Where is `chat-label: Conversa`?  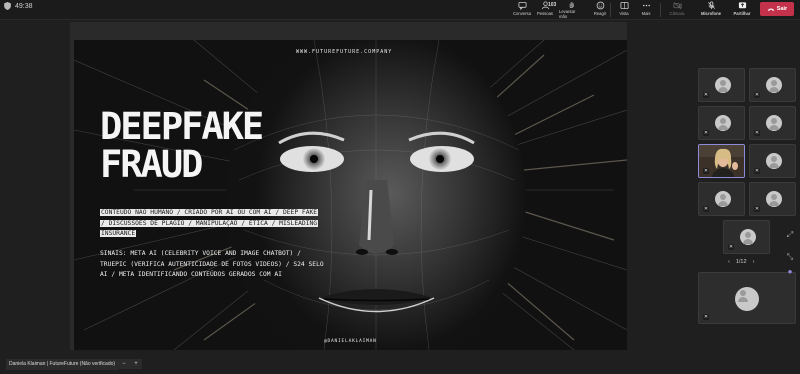
chat-label: Conversa is located at coordinates (522, 13).